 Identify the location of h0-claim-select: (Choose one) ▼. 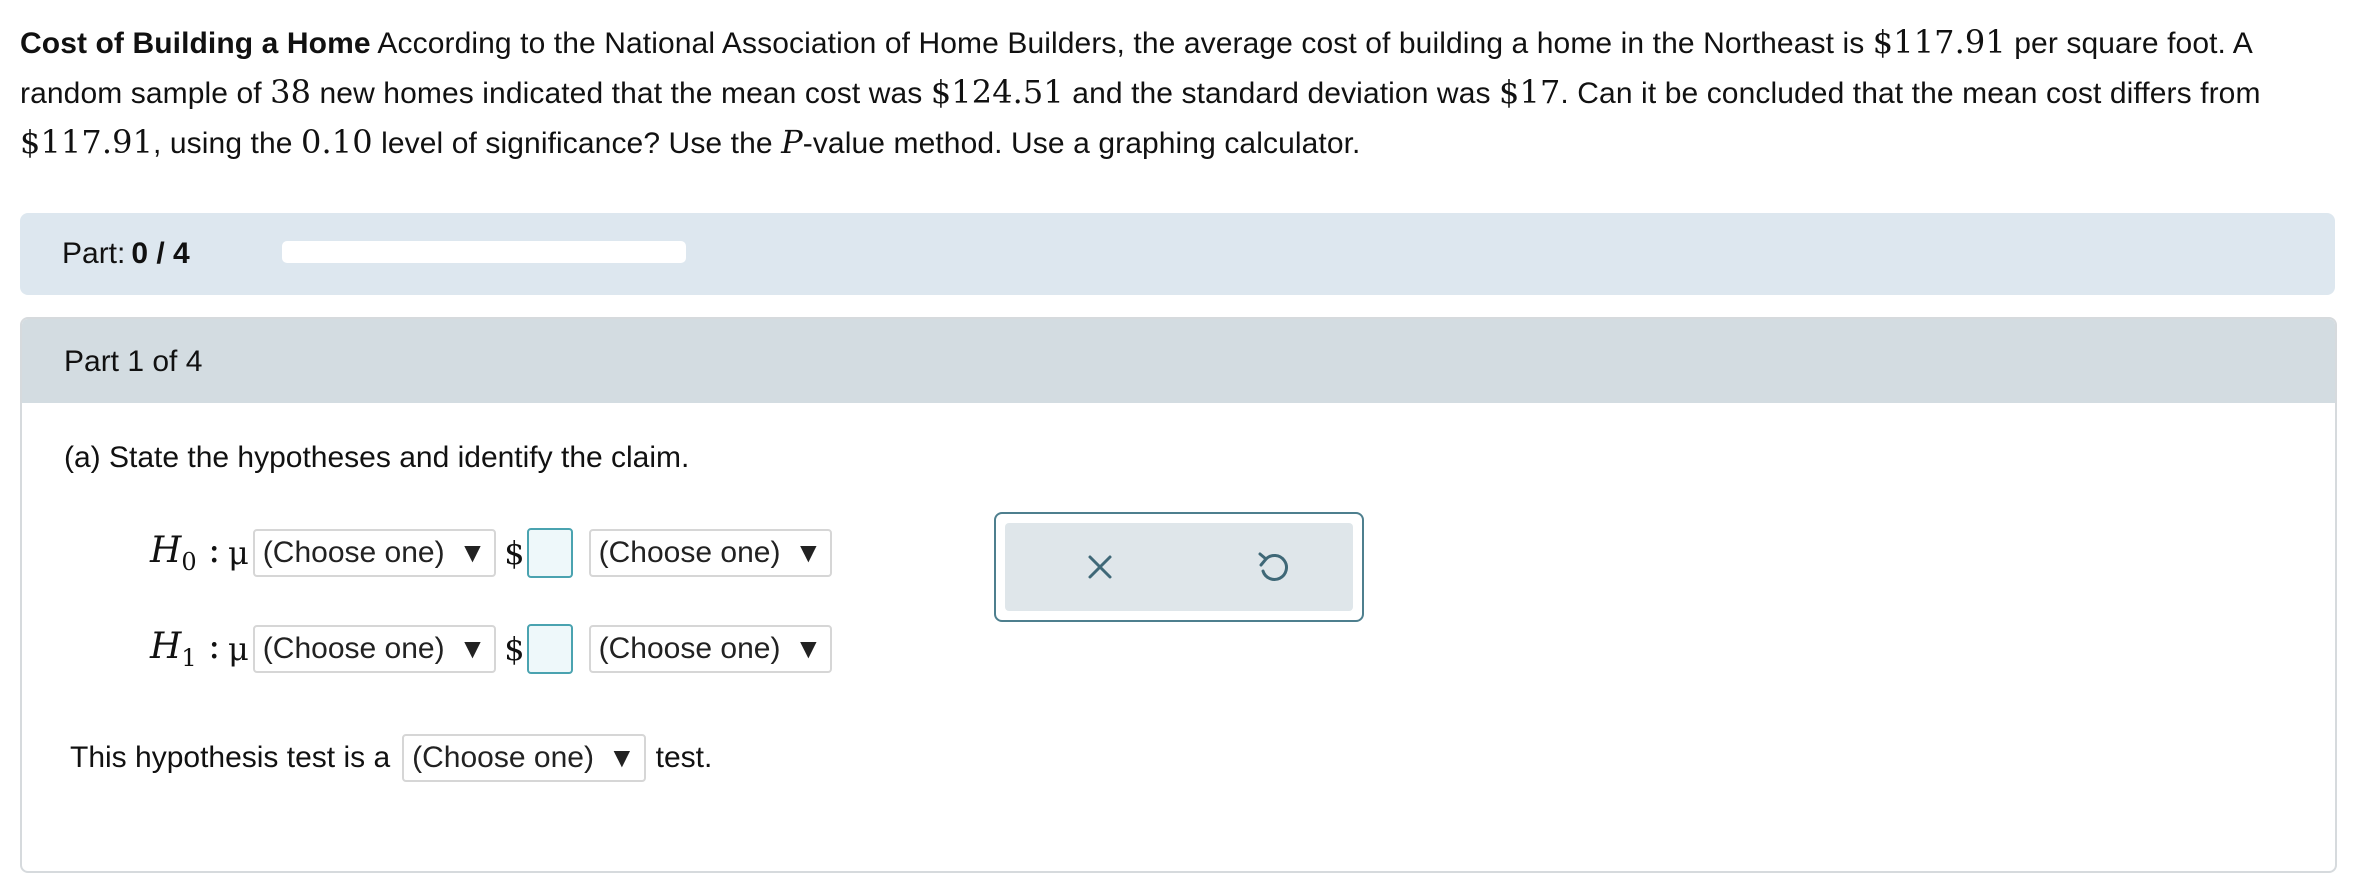
(710, 553).